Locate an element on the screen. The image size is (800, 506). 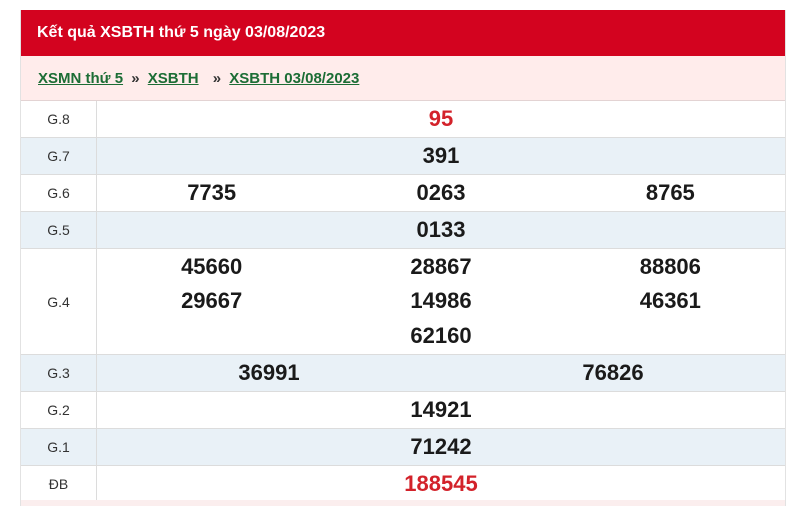
prize-label: G.2 is located at coordinates (59, 410).